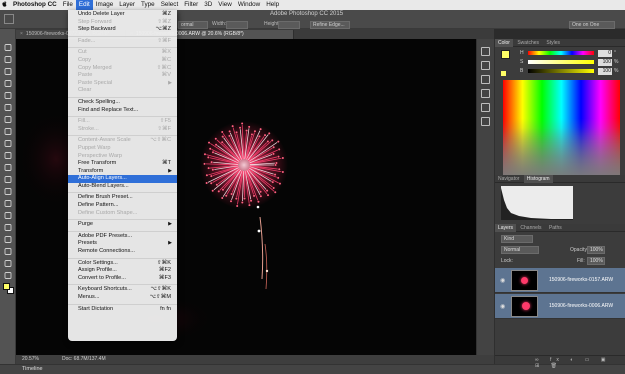 Image resolution: width=625 pixels, height=374 pixels. I want to click on menu-item-step-backward: Step Backward ⌥⌘Z, so click(122, 30).